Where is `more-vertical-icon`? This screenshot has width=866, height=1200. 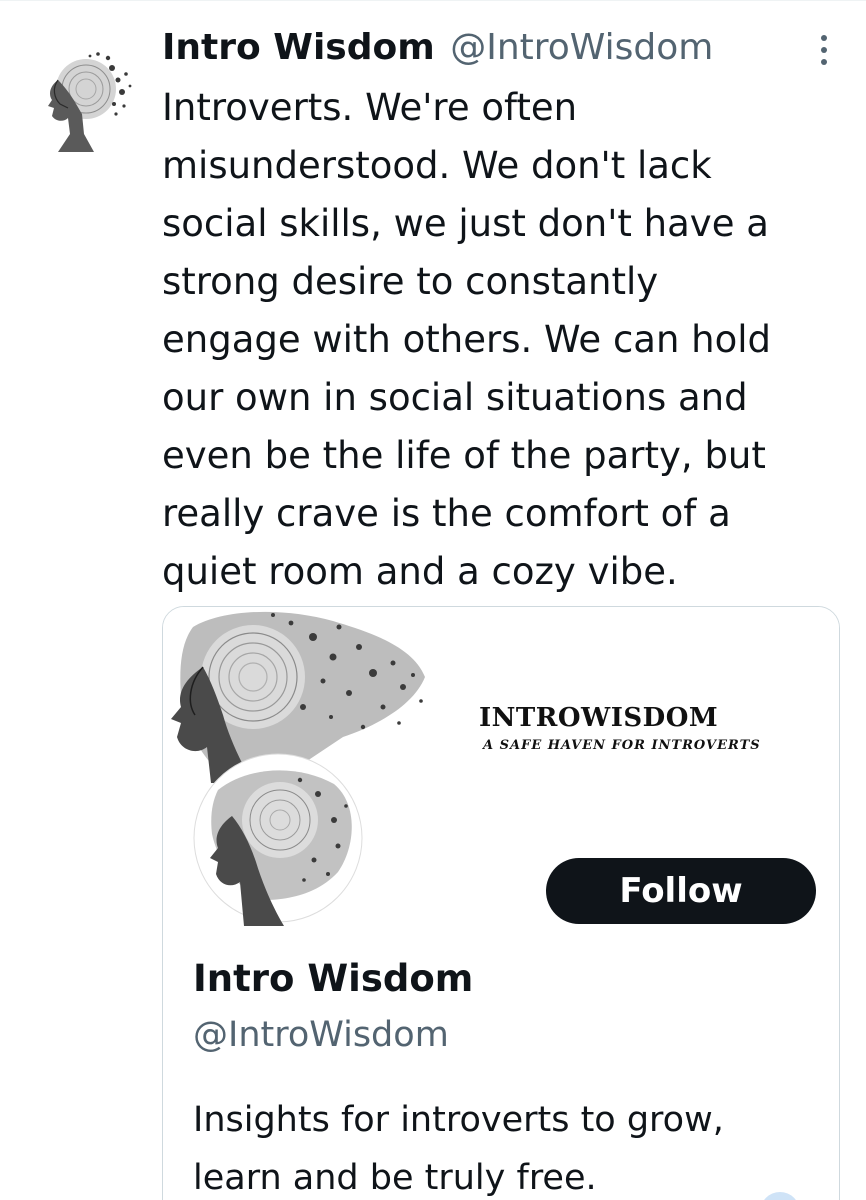
more-vertical-icon is located at coordinates (824, 50).